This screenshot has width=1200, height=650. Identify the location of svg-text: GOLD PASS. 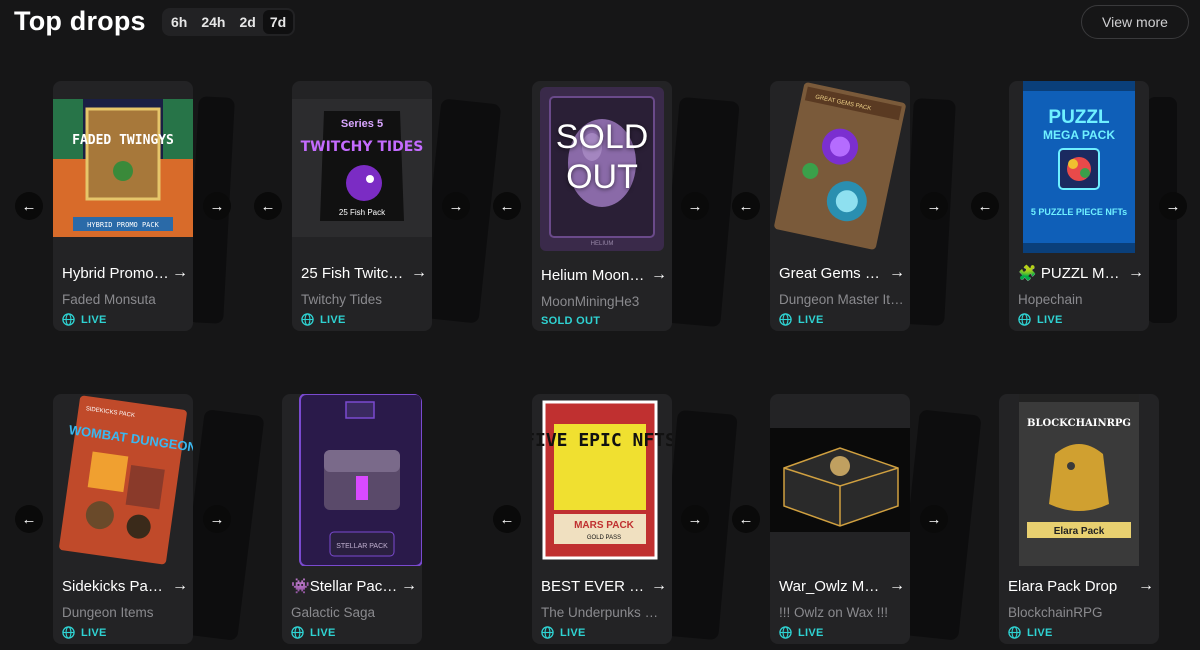
(604, 538).